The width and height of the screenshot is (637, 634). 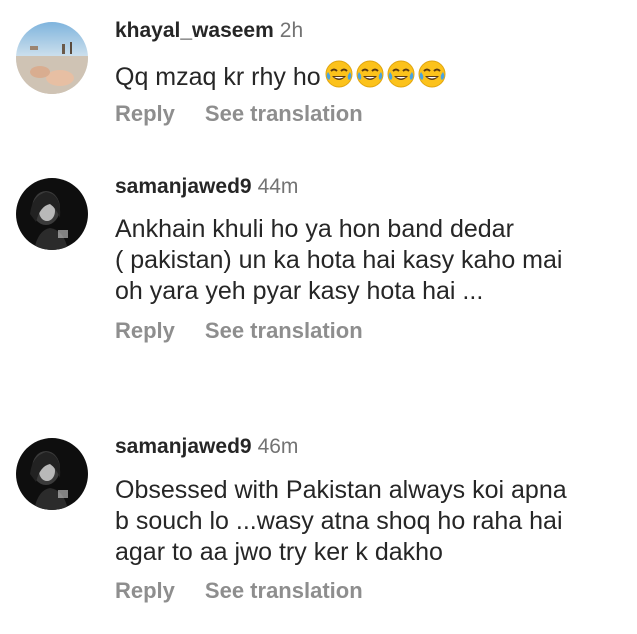 What do you see at coordinates (278, 186) in the screenshot?
I see `timestamp: 44m` at bounding box center [278, 186].